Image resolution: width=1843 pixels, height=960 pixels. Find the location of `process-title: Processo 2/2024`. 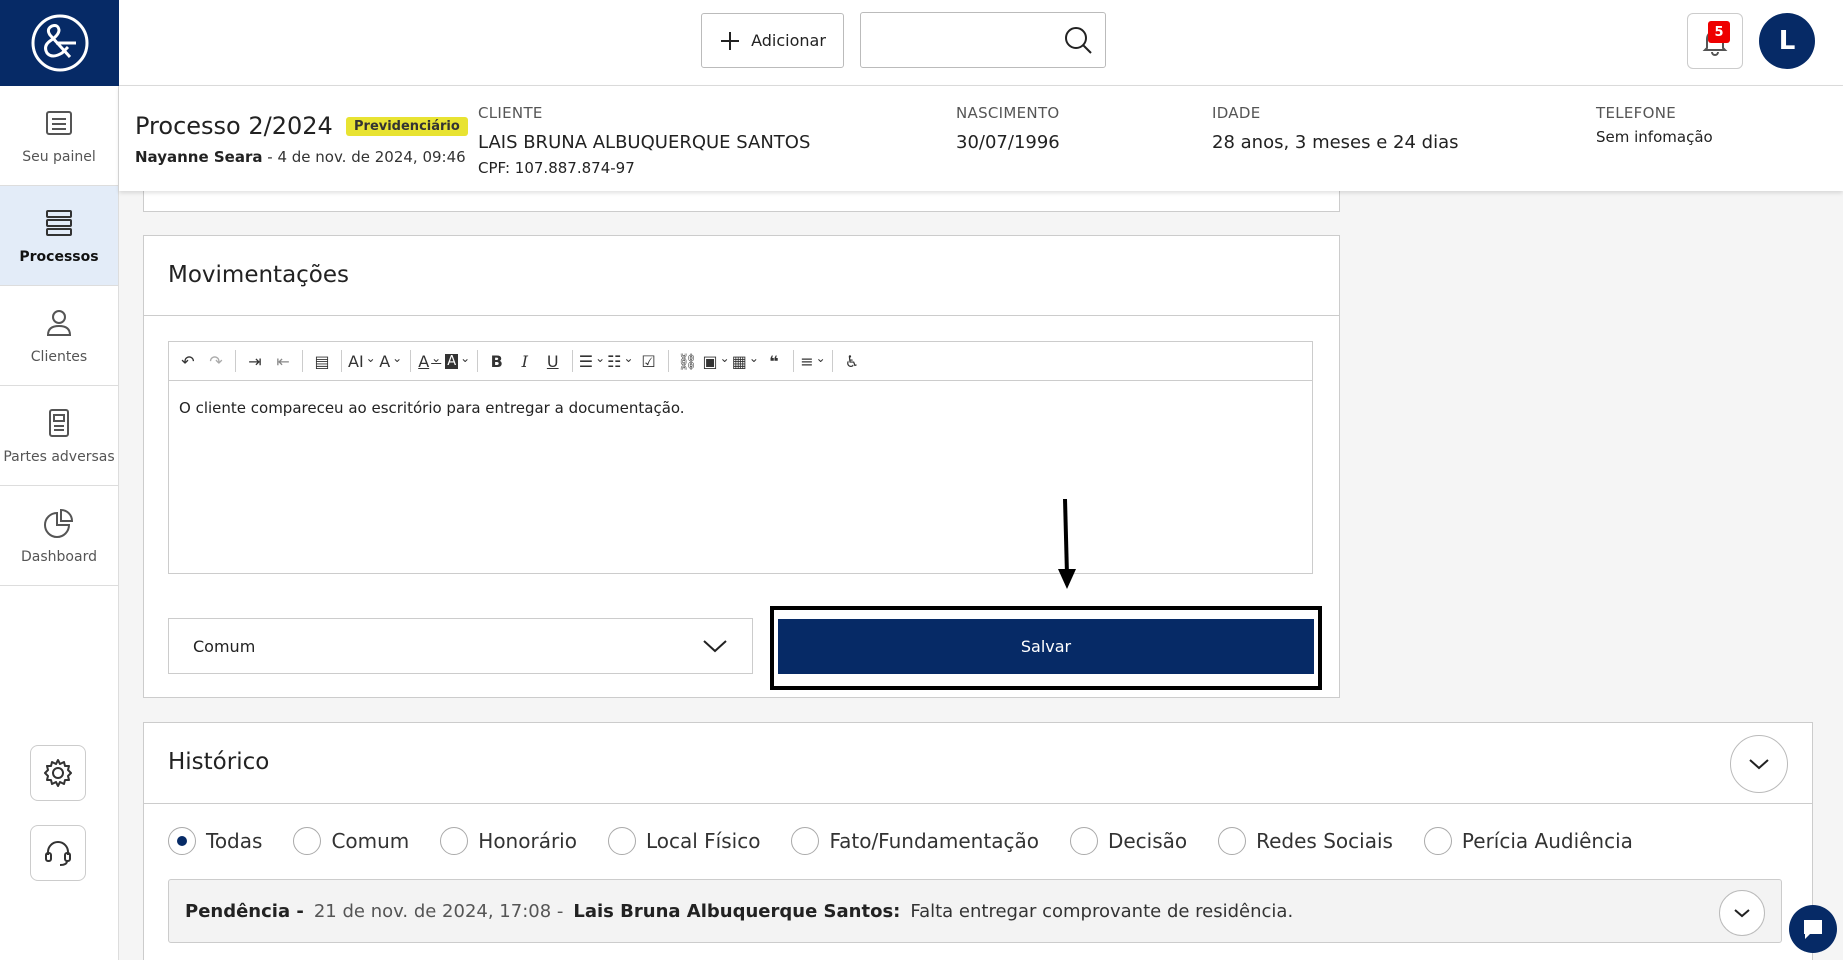

process-title: Processo 2/2024 is located at coordinates (234, 126).